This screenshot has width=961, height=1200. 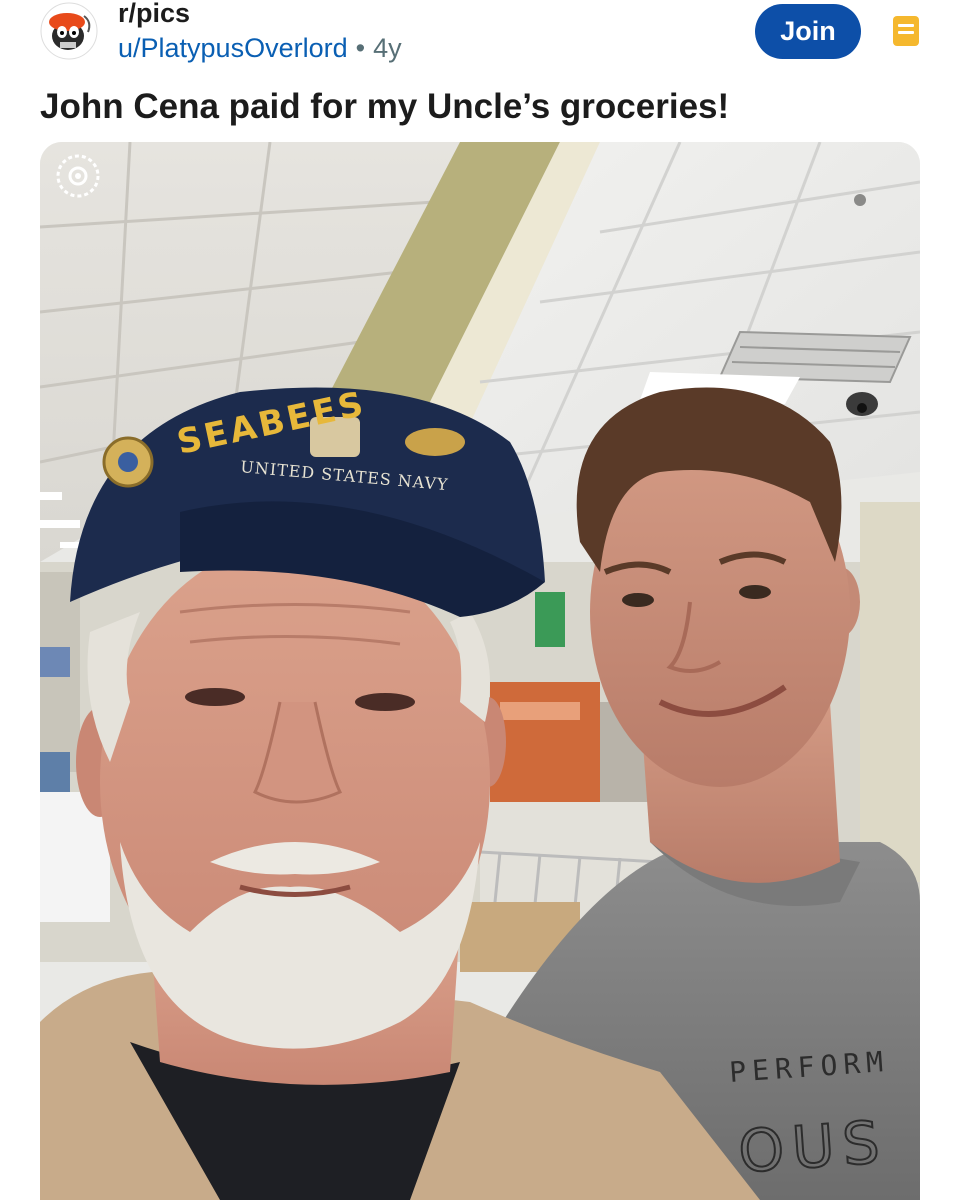 What do you see at coordinates (260, 15) in the screenshot?
I see `subreddit-name: r/pics` at bounding box center [260, 15].